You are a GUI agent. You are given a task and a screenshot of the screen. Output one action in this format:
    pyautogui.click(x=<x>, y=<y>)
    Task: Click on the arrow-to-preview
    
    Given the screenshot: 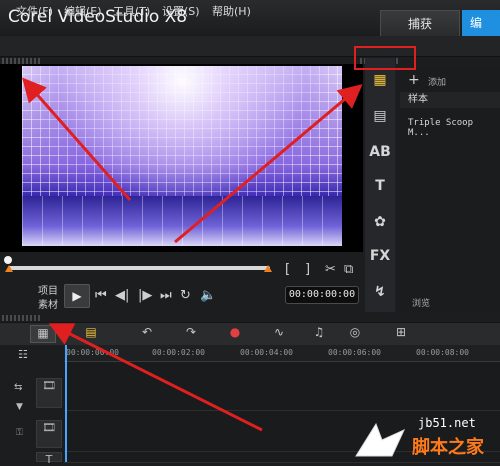 What is the action you would take?
    pyautogui.click(x=77, y=139)
    